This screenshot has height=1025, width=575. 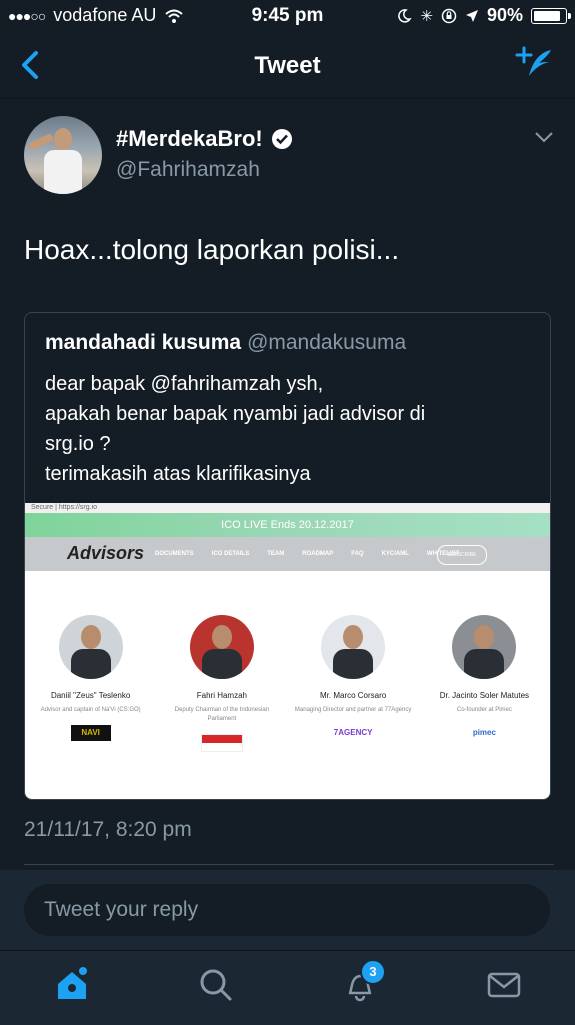 I want to click on home-icon, so click(x=72, y=983).